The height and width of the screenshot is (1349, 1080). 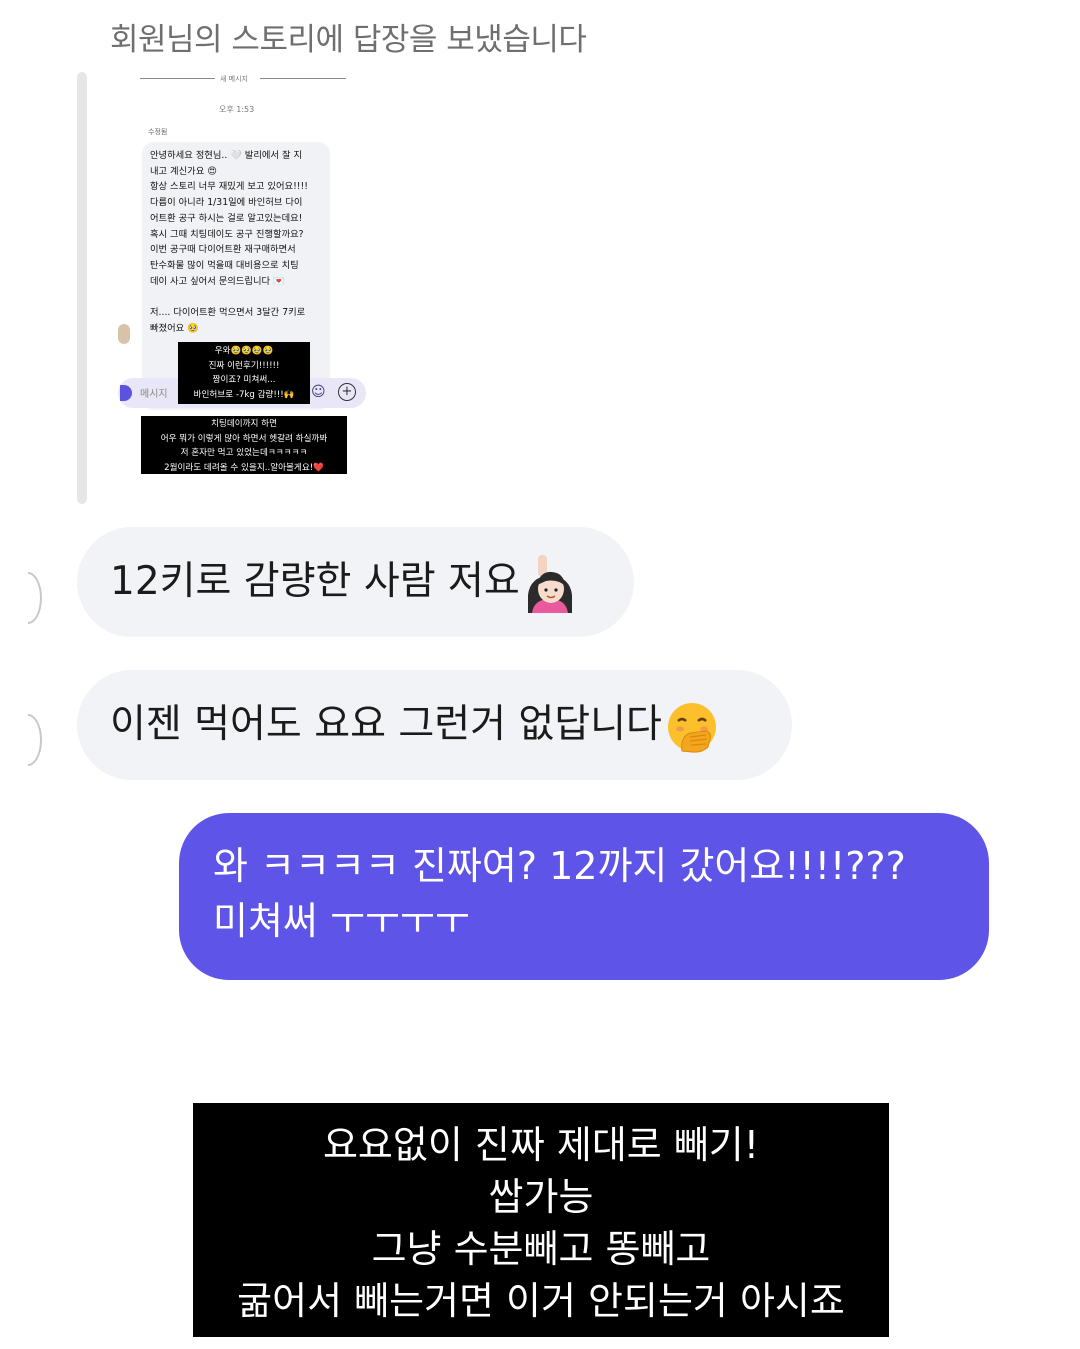 What do you see at coordinates (158, 132) in the screenshot?
I see `embedded-sender-name: 수정됨` at bounding box center [158, 132].